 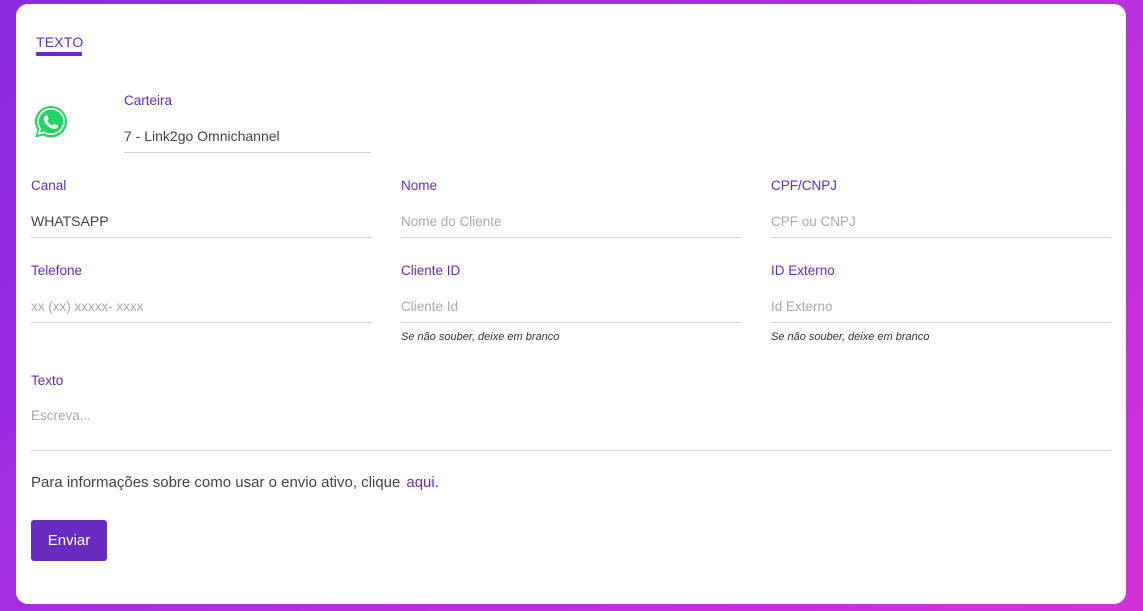 What do you see at coordinates (813, 221) in the screenshot?
I see `cpf-input: CPF ou CNPJ` at bounding box center [813, 221].